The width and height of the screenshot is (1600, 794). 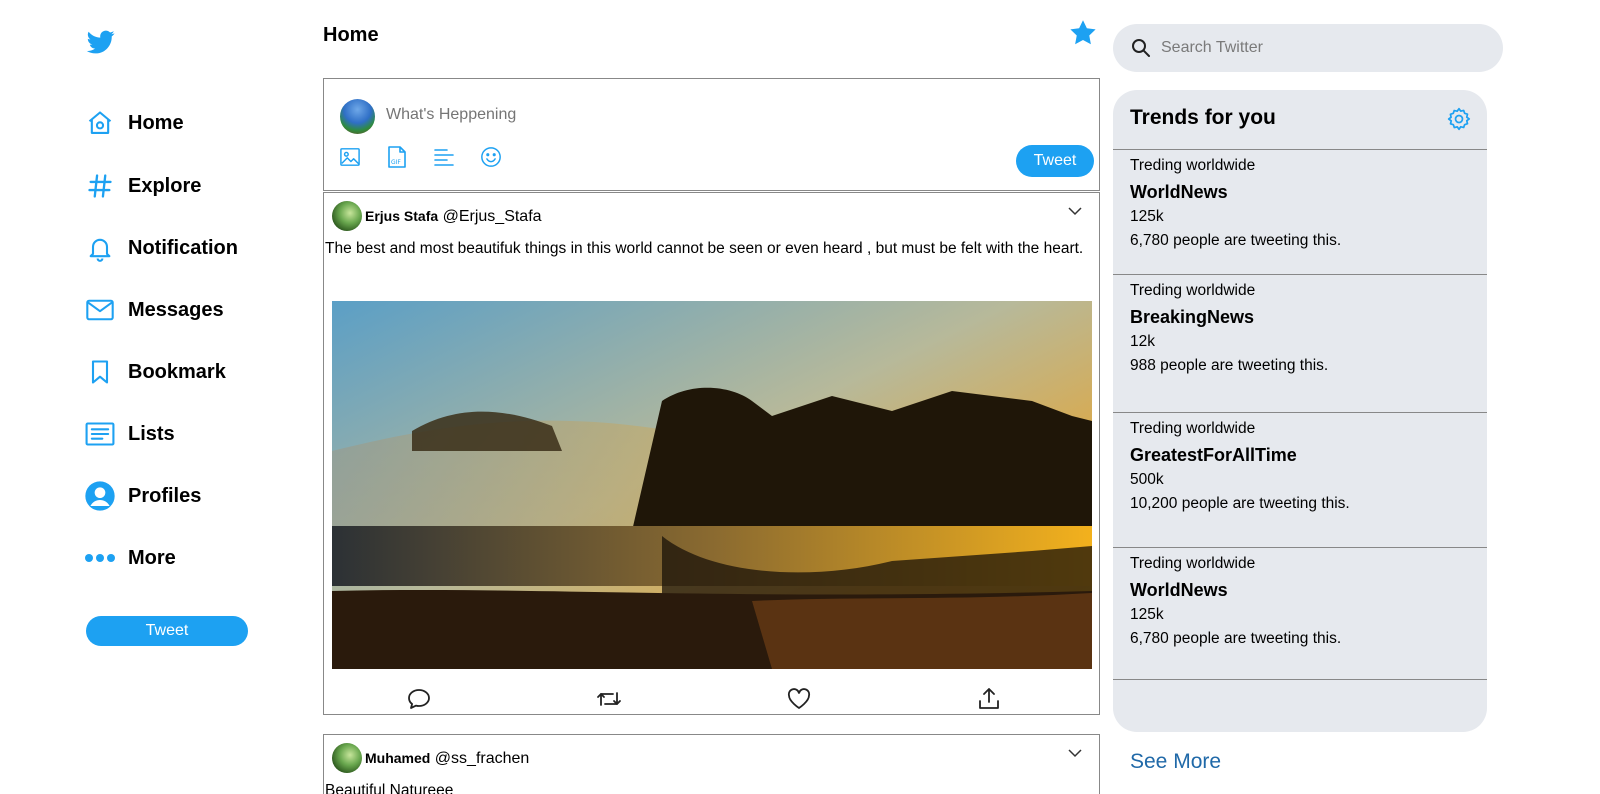 I want to click on sidebar-item-explore: Explore, so click(x=142, y=186).